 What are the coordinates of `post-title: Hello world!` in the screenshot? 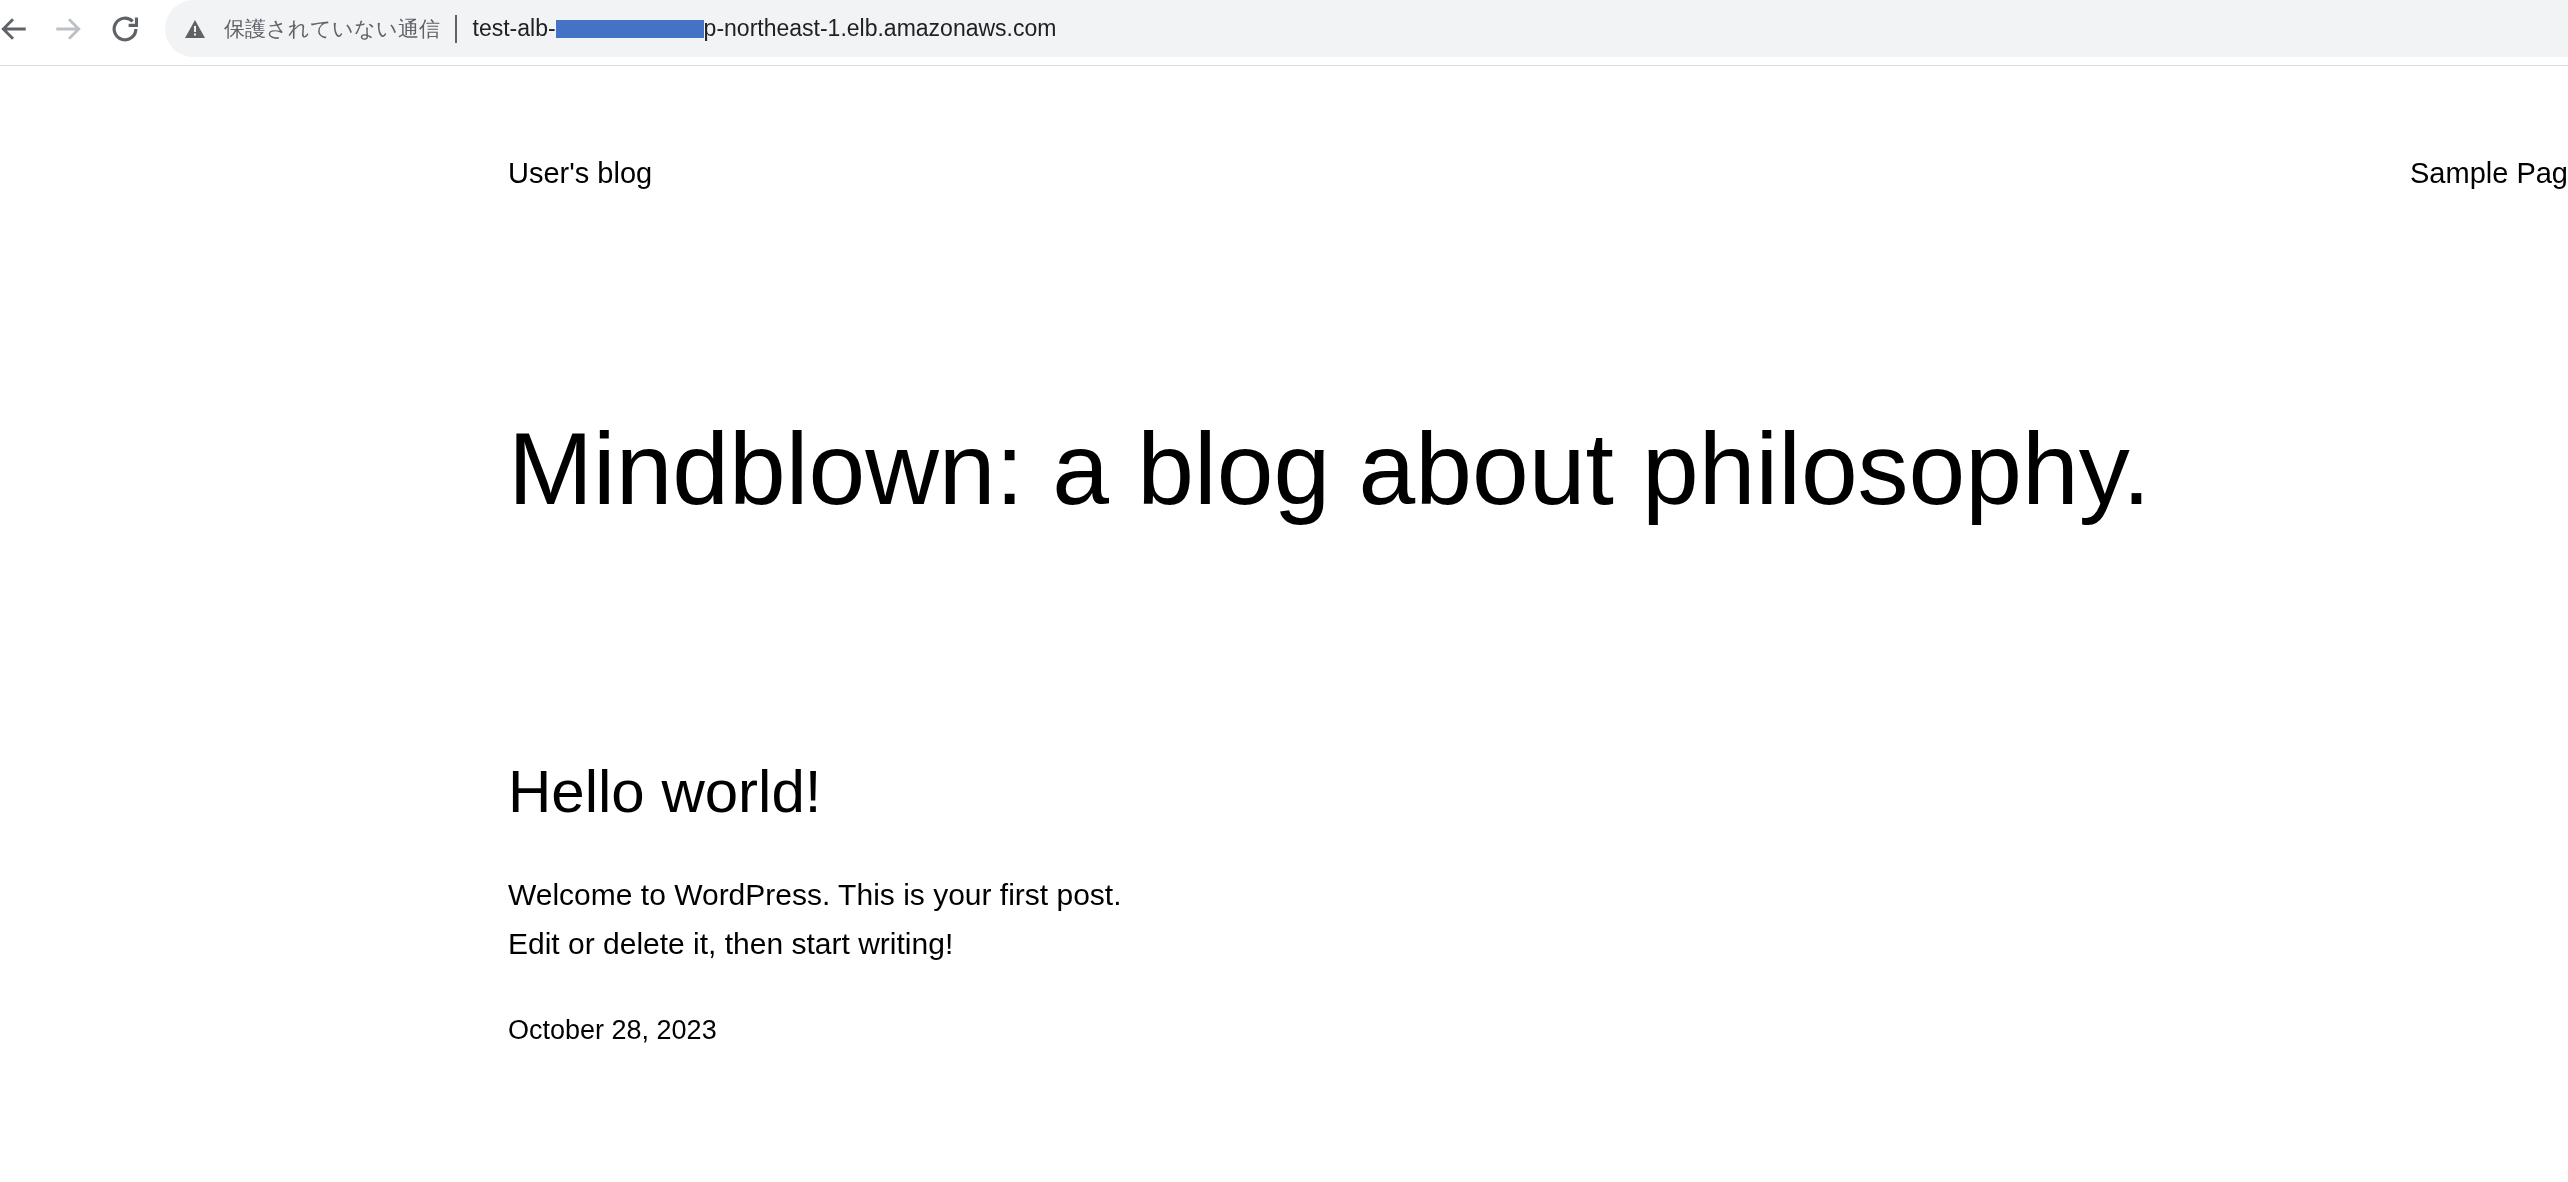 It's located at (665, 792).